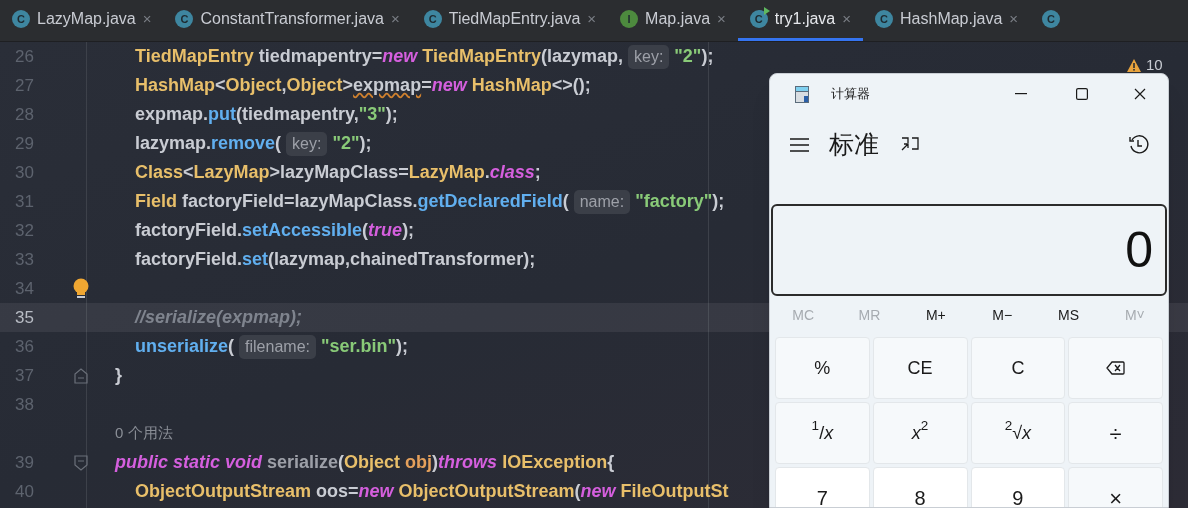  Describe the element at coordinates (24, 404) in the screenshot. I see `line-number: 38` at that location.